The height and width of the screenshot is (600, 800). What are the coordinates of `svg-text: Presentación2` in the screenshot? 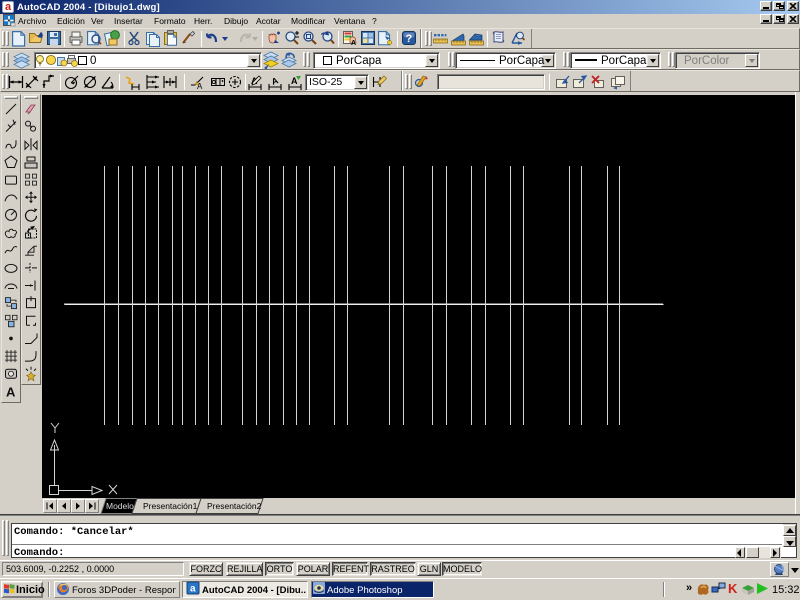 It's located at (234, 506).